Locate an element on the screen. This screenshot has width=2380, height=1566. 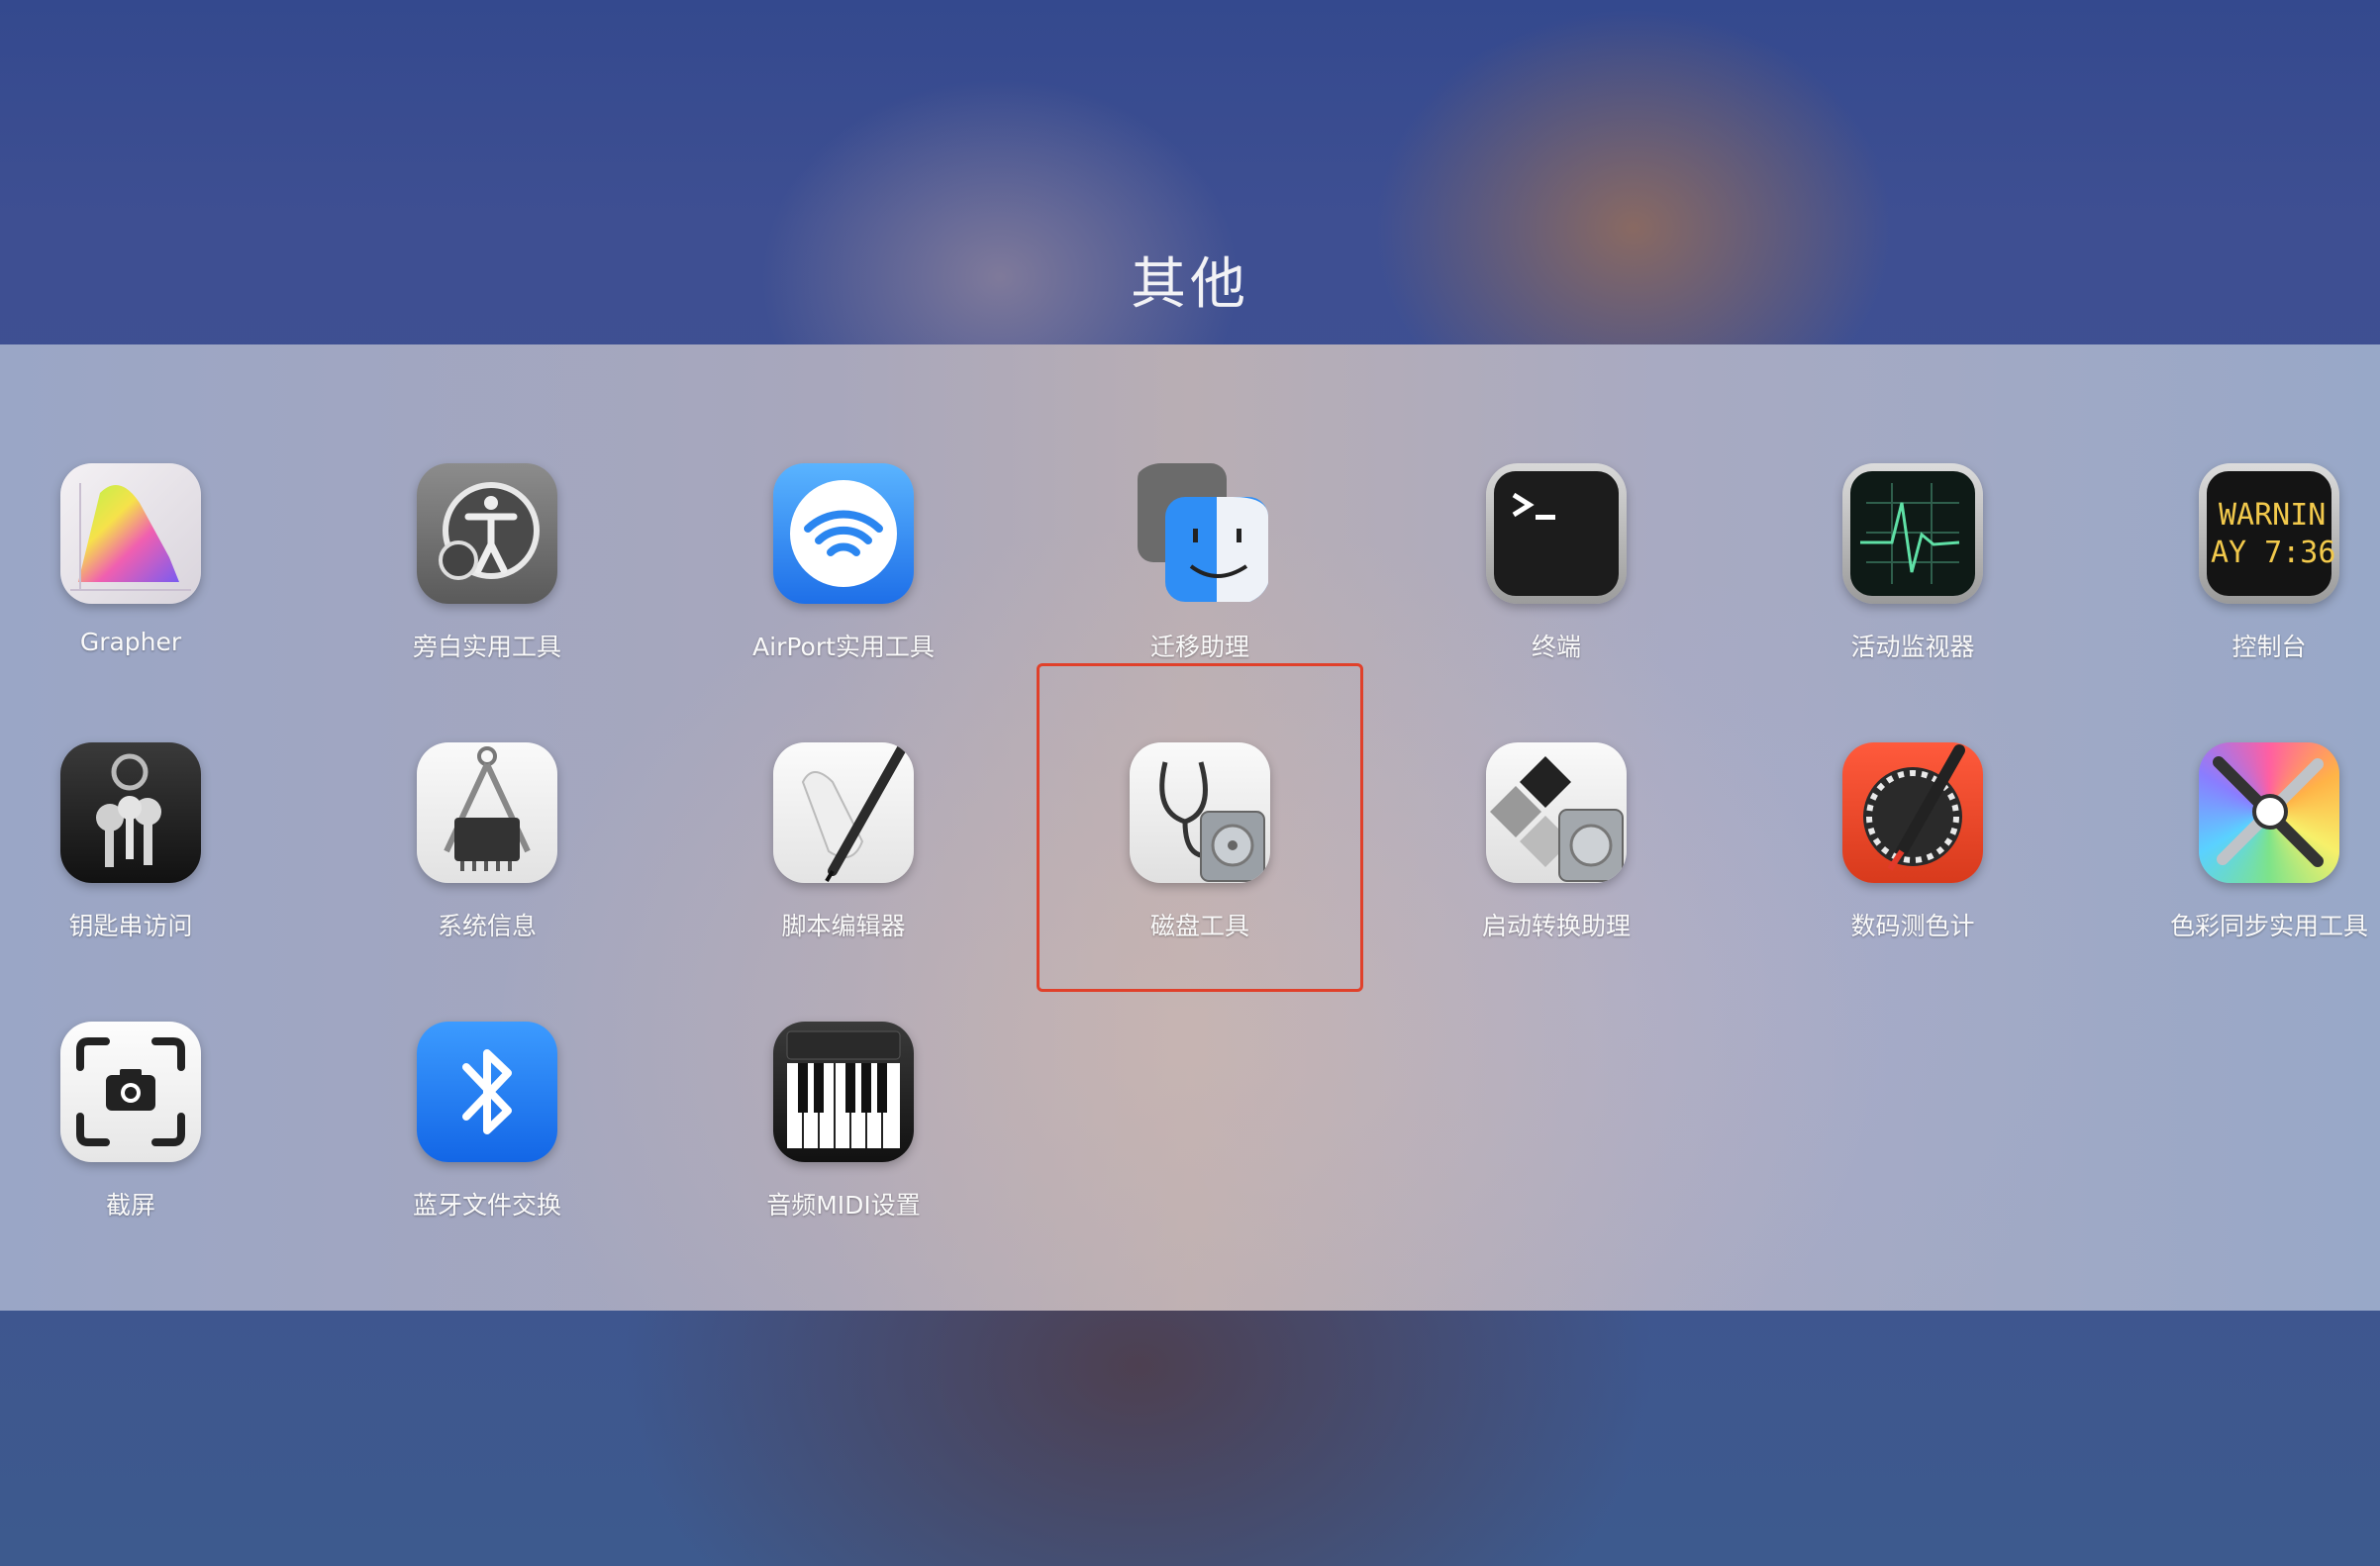
colorsync-utility-icon is located at coordinates (2269, 812).